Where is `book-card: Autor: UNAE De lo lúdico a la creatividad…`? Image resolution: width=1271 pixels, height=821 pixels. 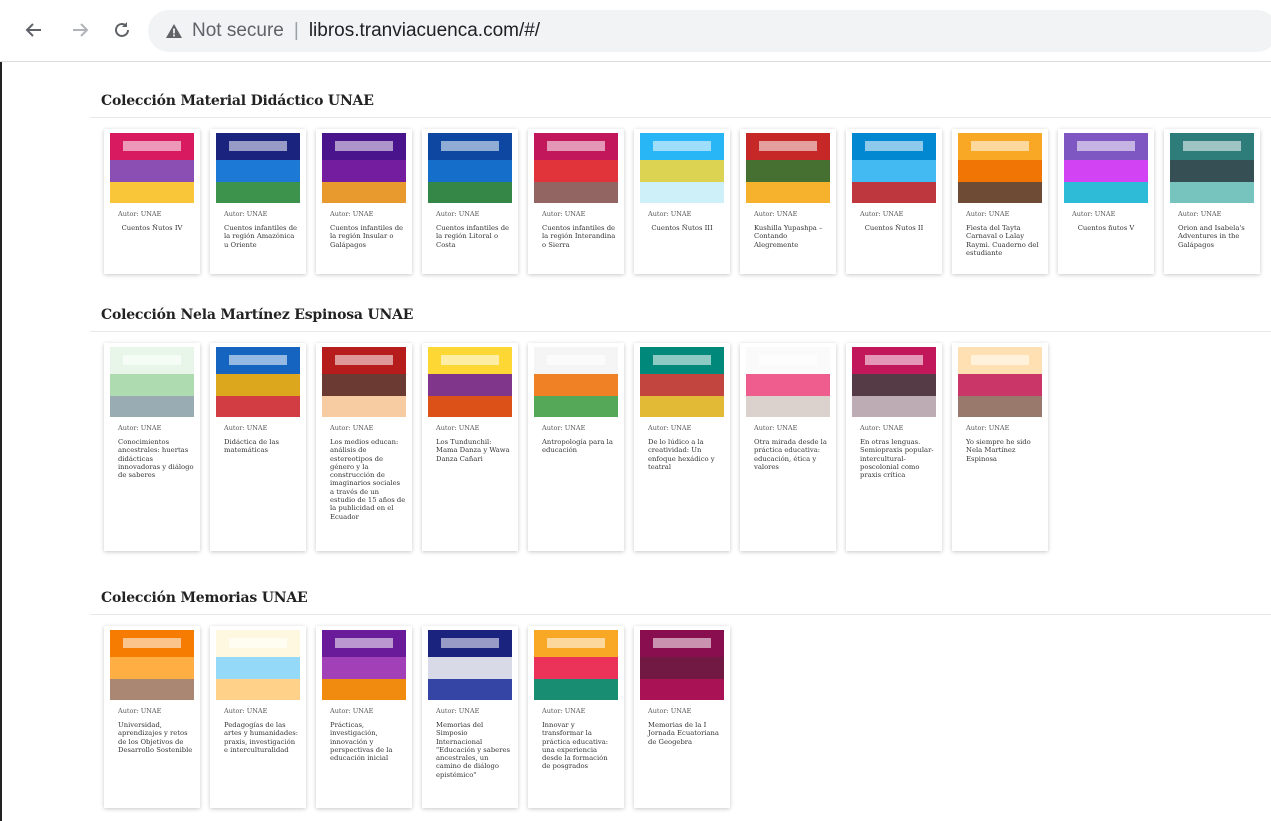
book-card: Autor: UNAE De lo lúdico a la creatividad… is located at coordinates (682, 447).